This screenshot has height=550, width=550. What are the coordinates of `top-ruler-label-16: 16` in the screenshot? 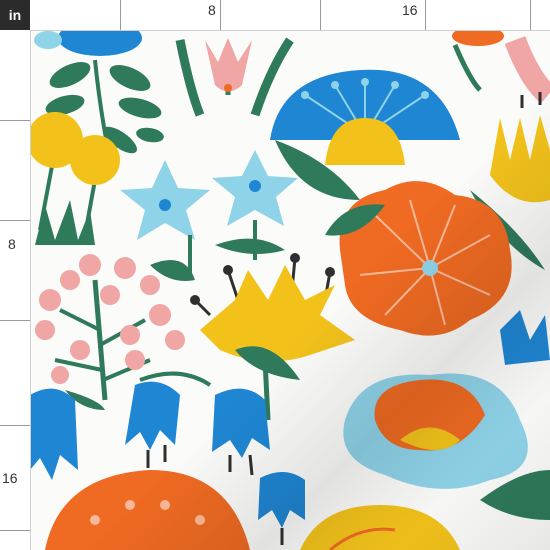 It's located at (410, 10).